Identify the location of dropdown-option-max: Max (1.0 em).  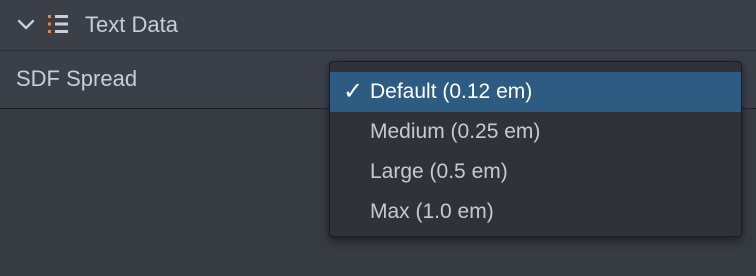
(535, 212).